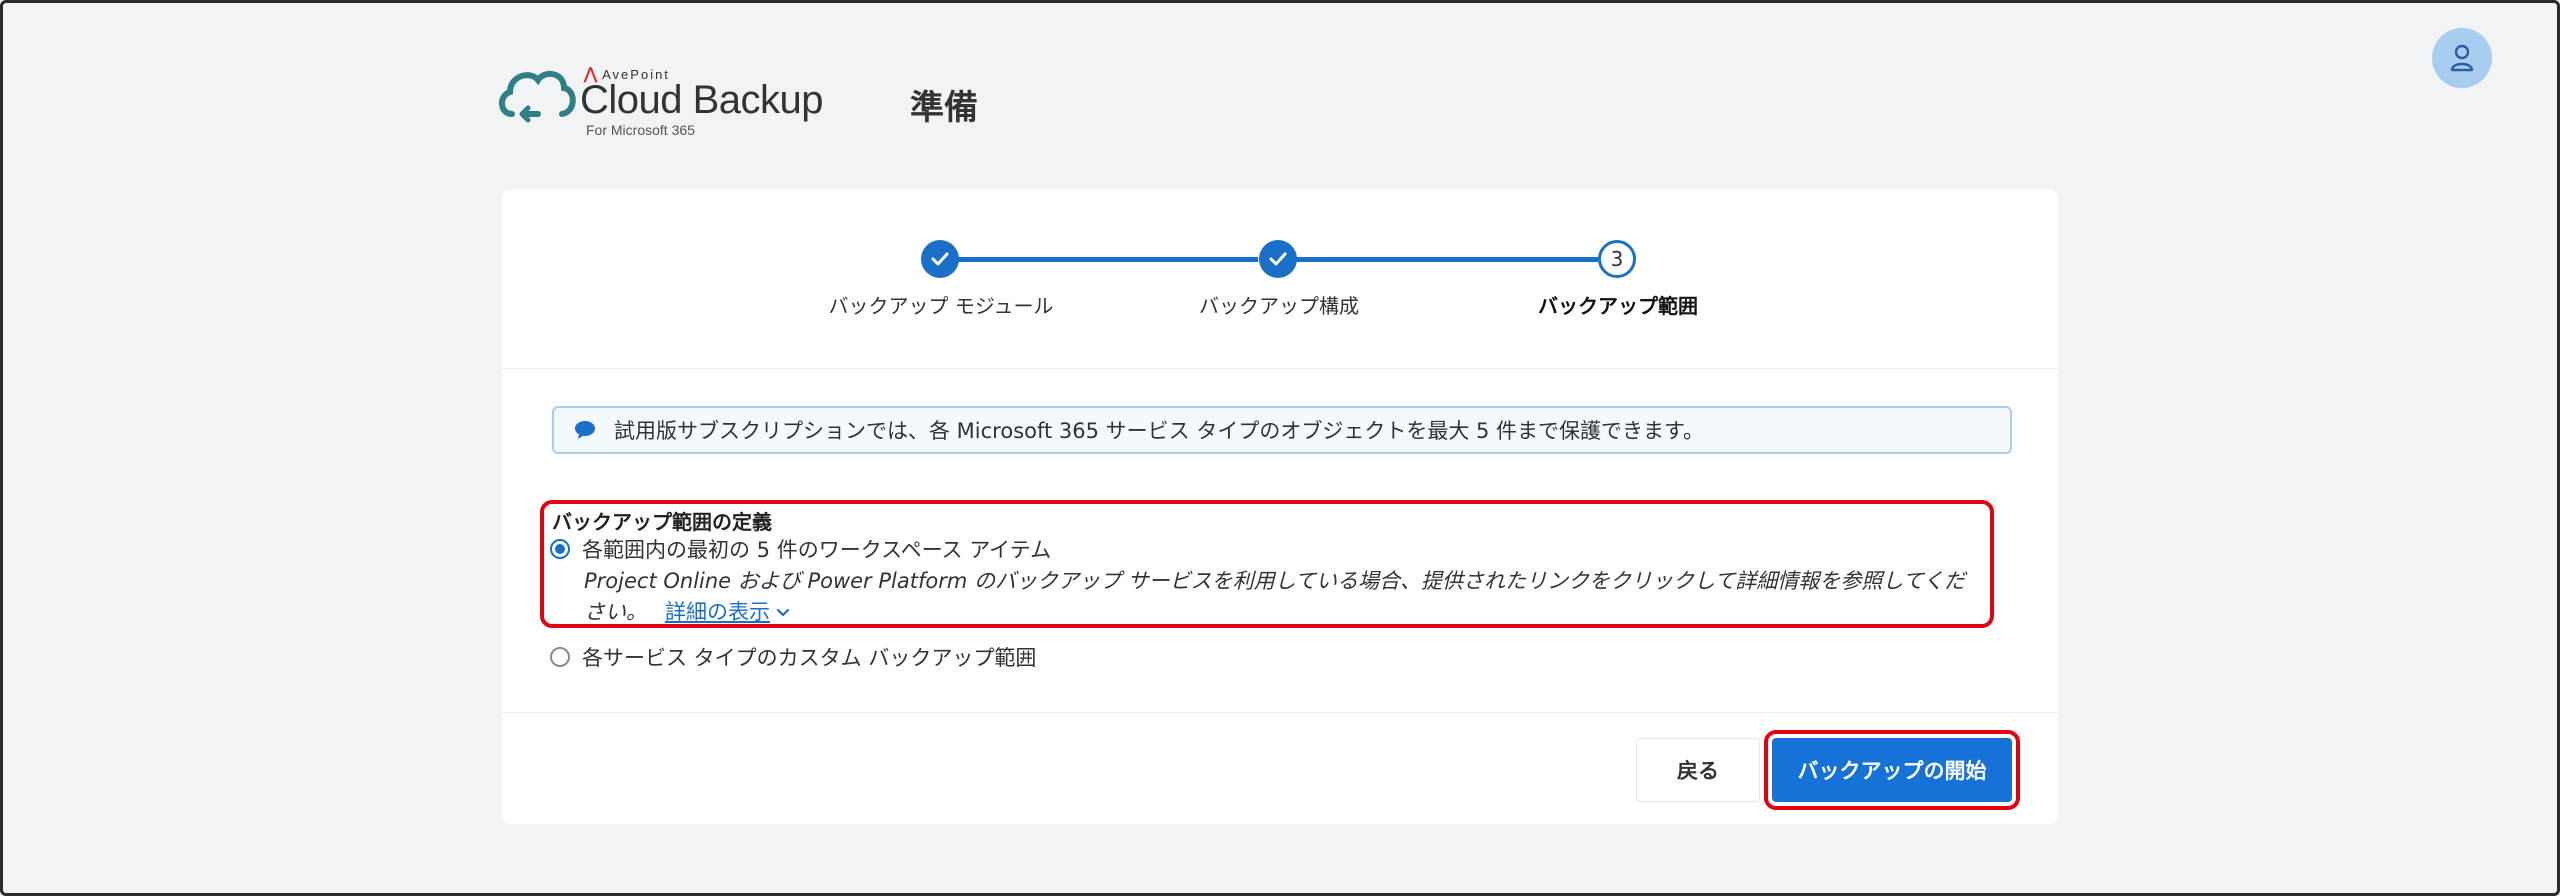  Describe the element at coordinates (1617, 259) in the screenshot. I see `step-3-current: 3` at that location.